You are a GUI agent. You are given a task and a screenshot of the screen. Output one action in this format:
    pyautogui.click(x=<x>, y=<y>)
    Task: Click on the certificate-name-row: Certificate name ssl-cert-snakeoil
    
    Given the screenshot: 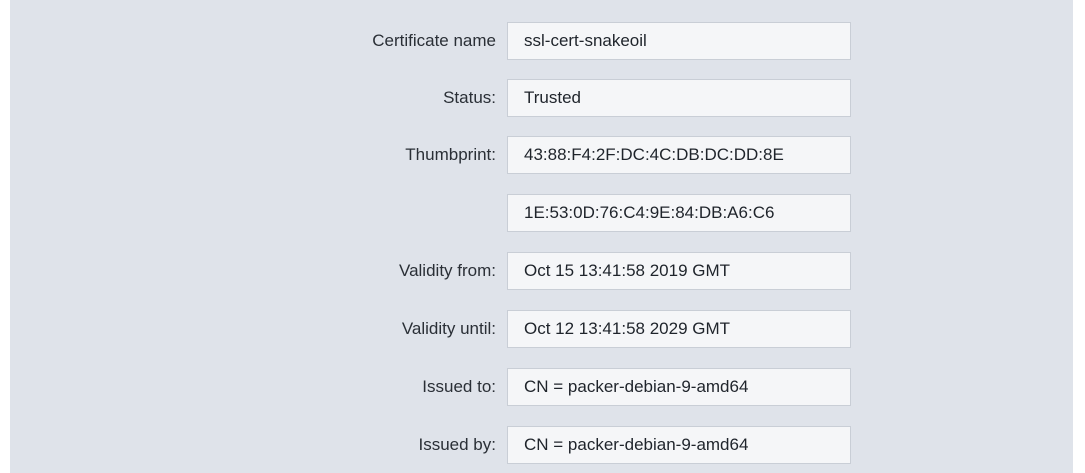 What is the action you would take?
    pyautogui.click(x=541, y=41)
    